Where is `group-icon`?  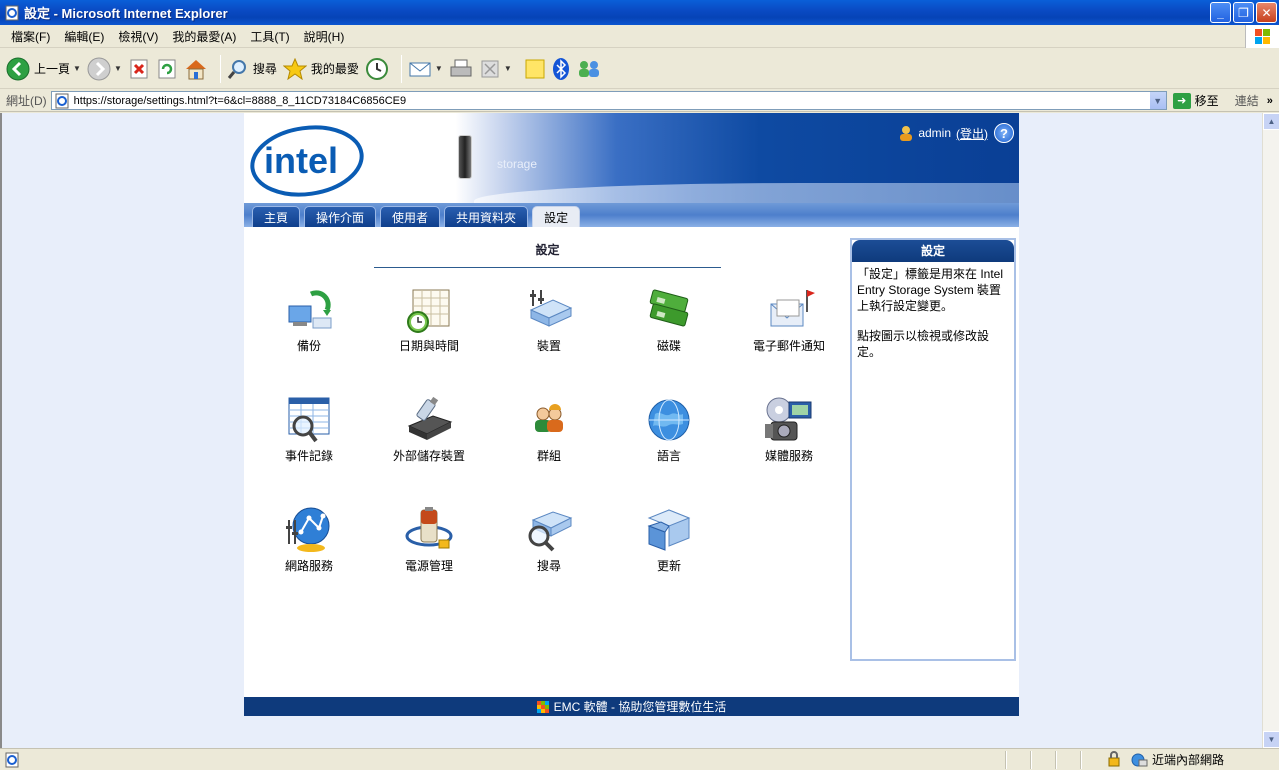 group-icon is located at coordinates (549, 418).